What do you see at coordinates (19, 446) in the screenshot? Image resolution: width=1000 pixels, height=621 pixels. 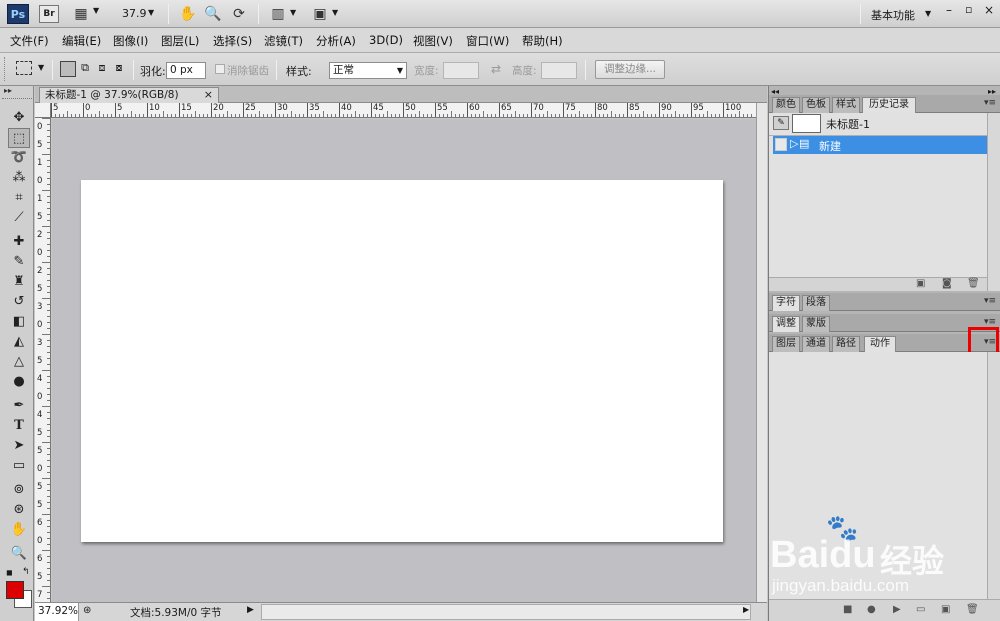 I see `path-selection-icon: ➤` at bounding box center [19, 446].